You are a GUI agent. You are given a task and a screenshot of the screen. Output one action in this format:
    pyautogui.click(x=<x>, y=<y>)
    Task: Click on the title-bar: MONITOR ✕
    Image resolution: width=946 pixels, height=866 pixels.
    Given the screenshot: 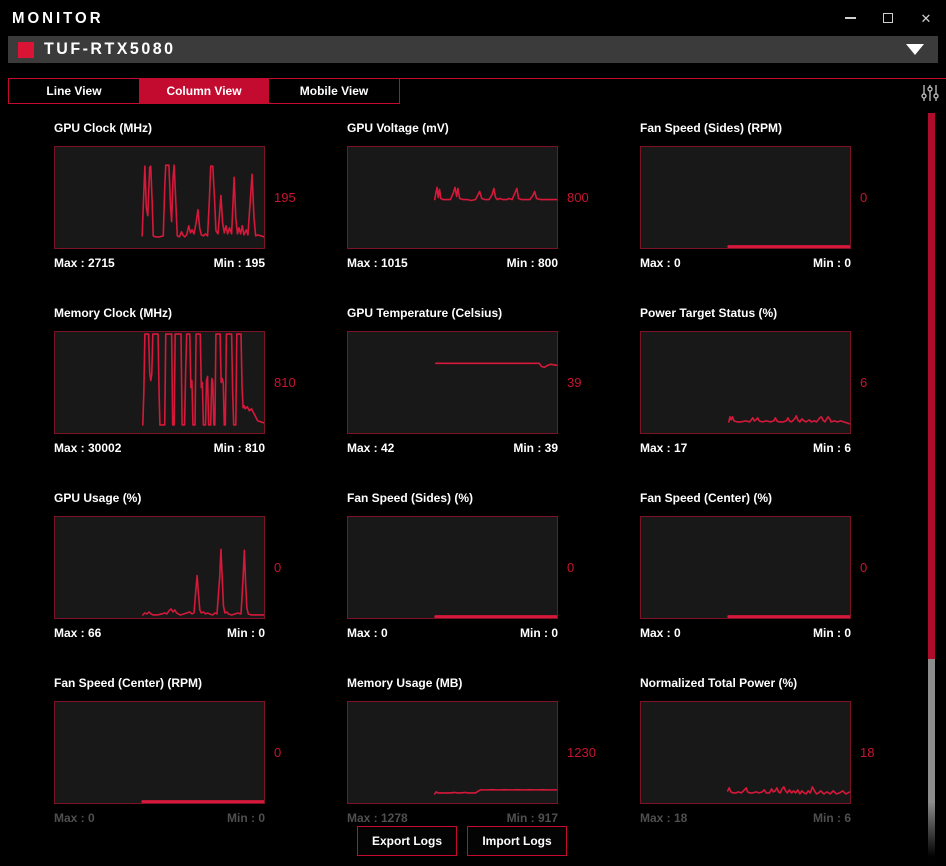 What is the action you would take?
    pyautogui.click(x=473, y=18)
    